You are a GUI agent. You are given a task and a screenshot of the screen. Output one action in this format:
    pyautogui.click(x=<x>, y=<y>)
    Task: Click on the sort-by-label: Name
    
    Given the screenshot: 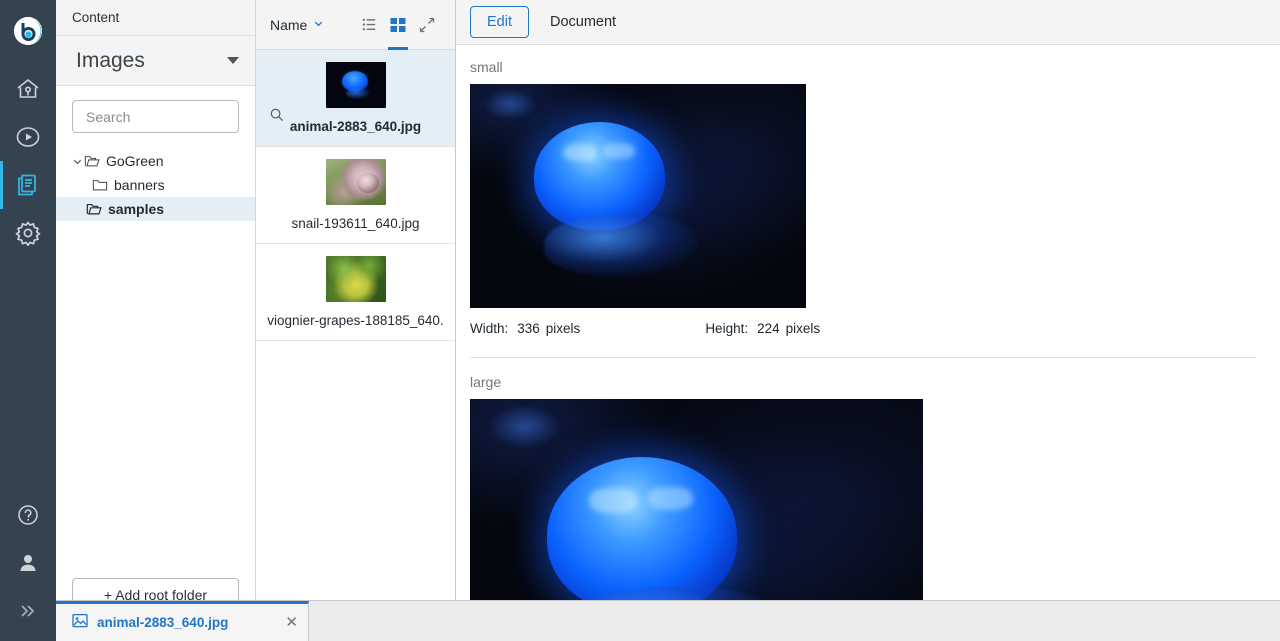 What is the action you would take?
    pyautogui.click(x=289, y=24)
    